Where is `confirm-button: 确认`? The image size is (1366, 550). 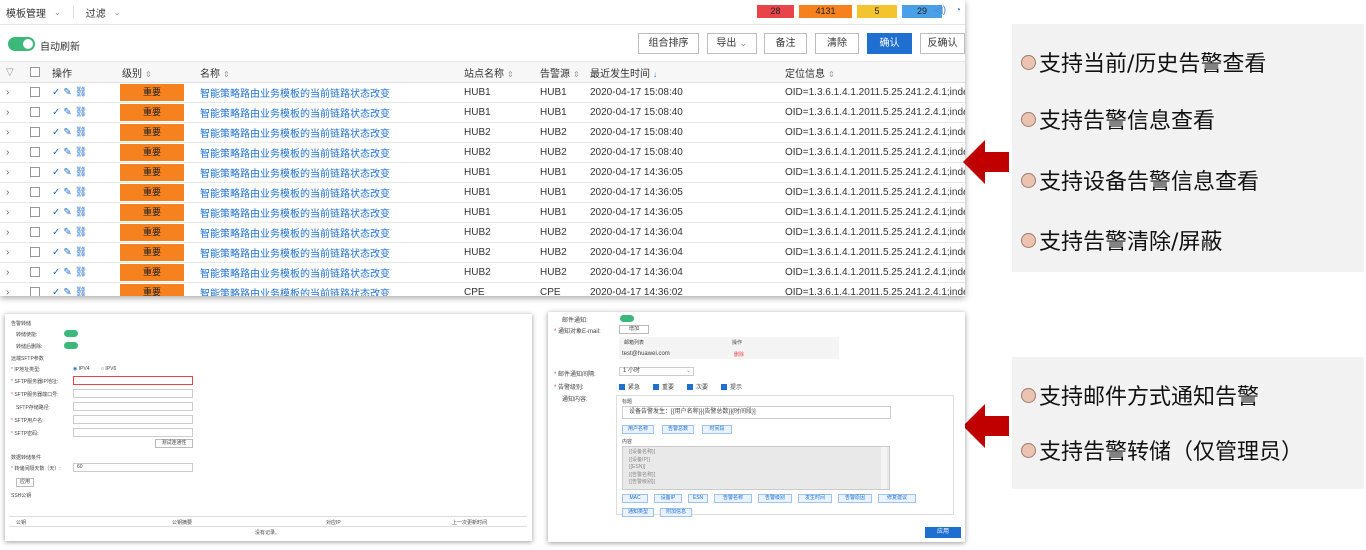
confirm-button: 确认 is located at coordinates (889, 43).